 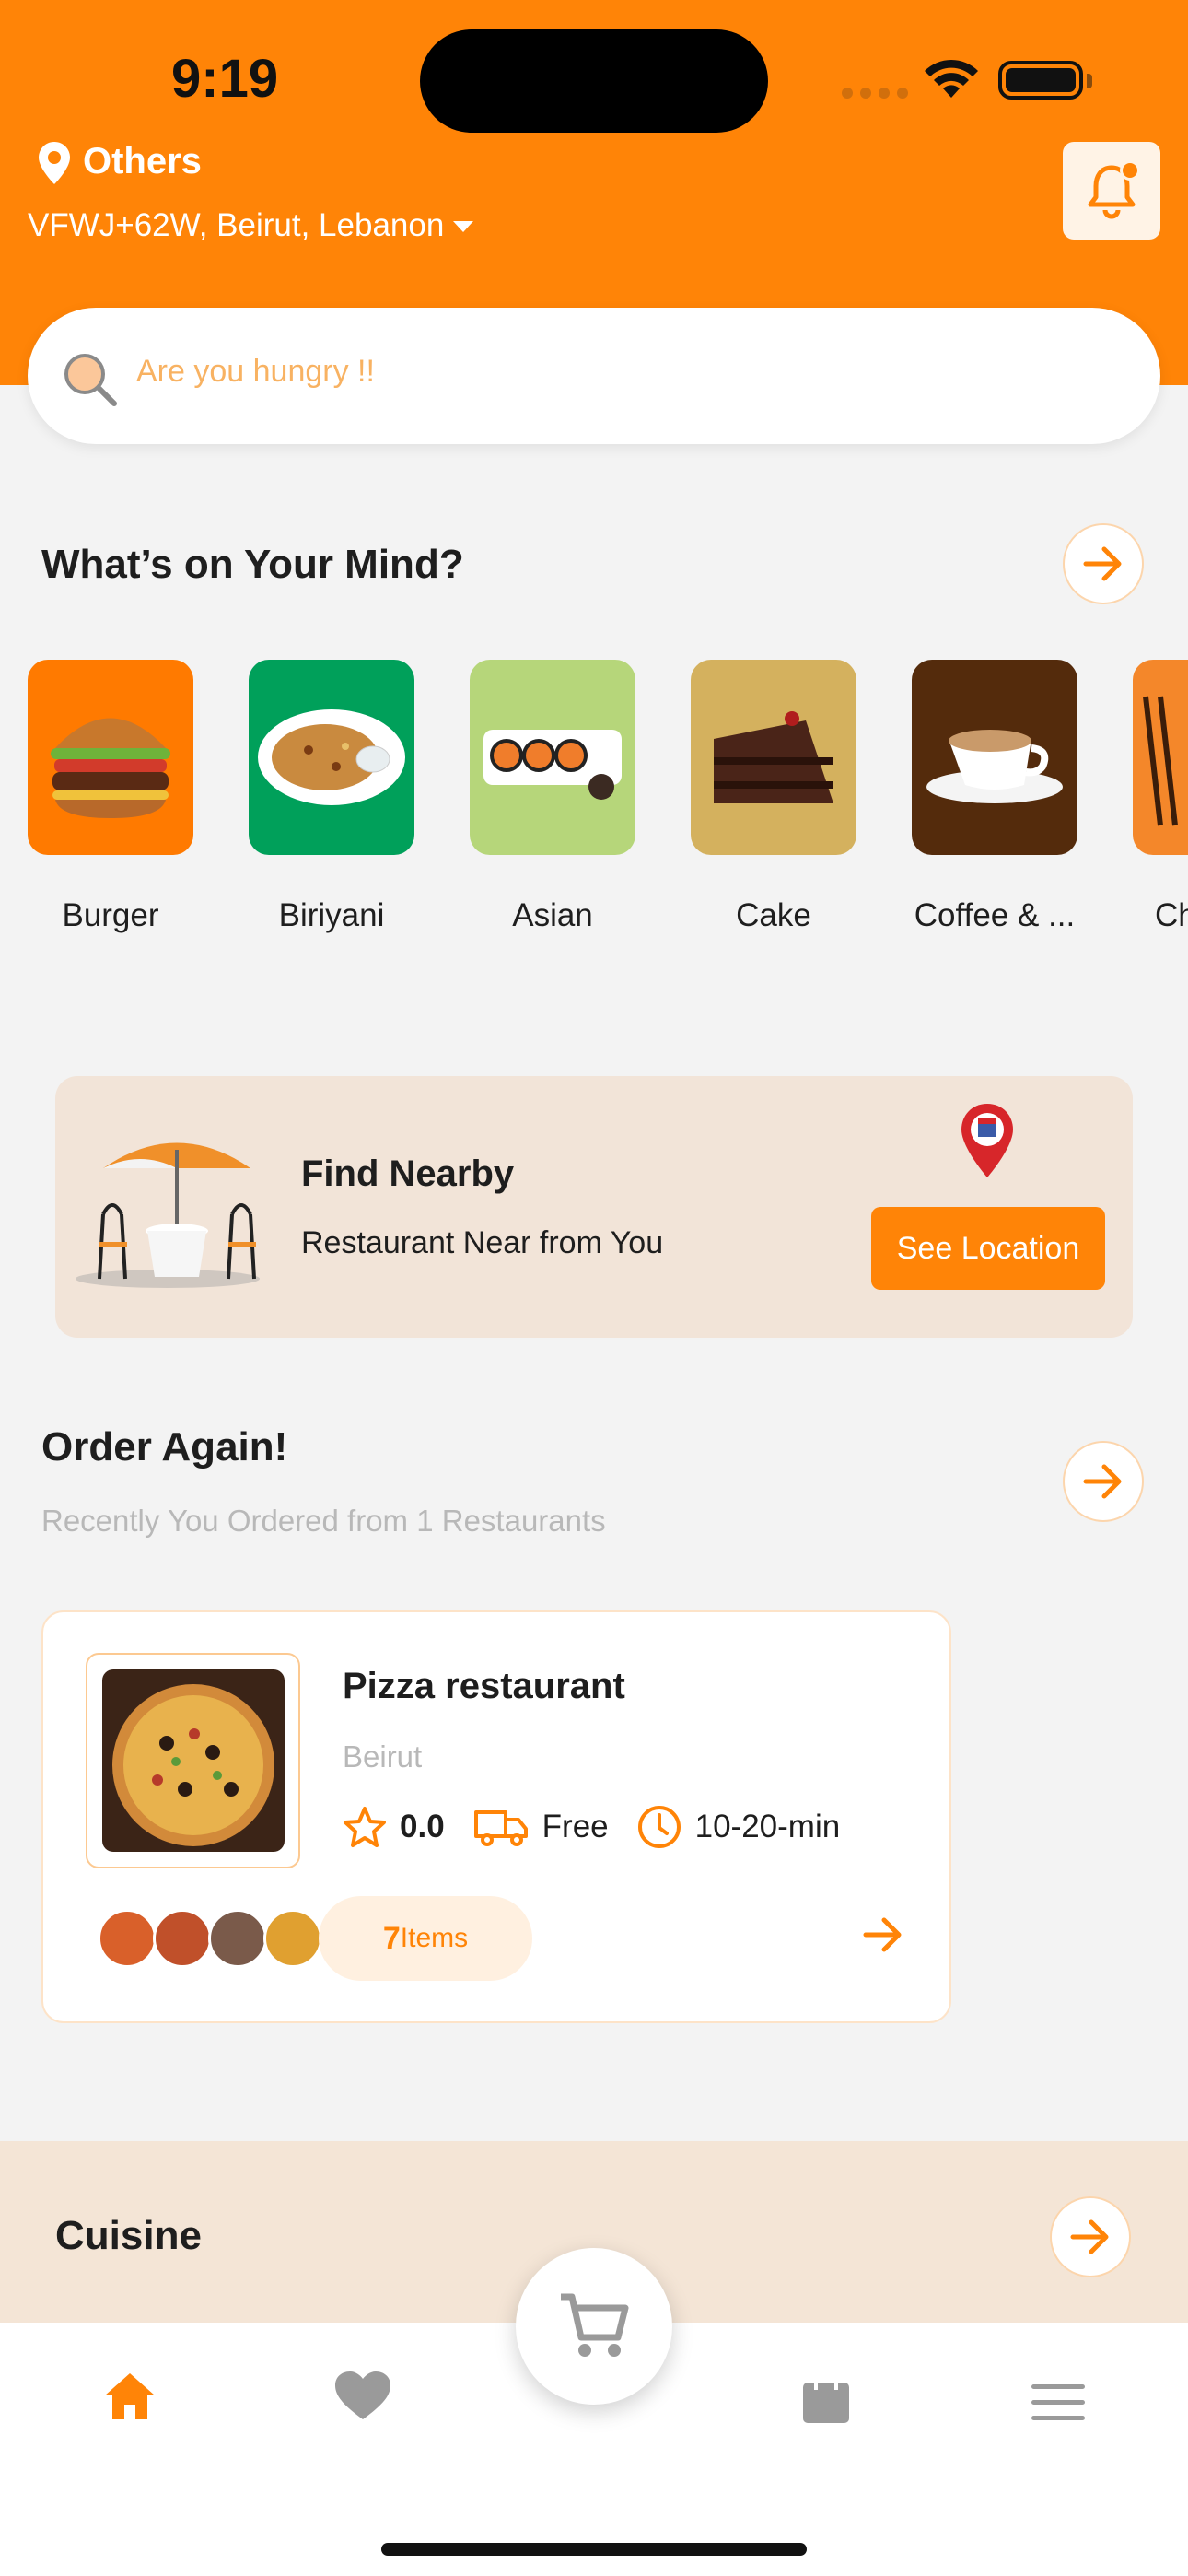 I want to click on search-input, so click(x=550, y=372).